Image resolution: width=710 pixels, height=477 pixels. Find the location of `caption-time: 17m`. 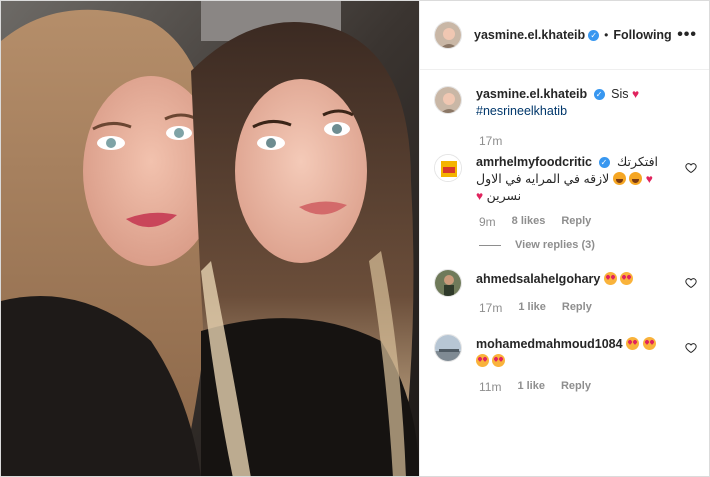

caption-time: 17m is located at coordinates (490, 141).